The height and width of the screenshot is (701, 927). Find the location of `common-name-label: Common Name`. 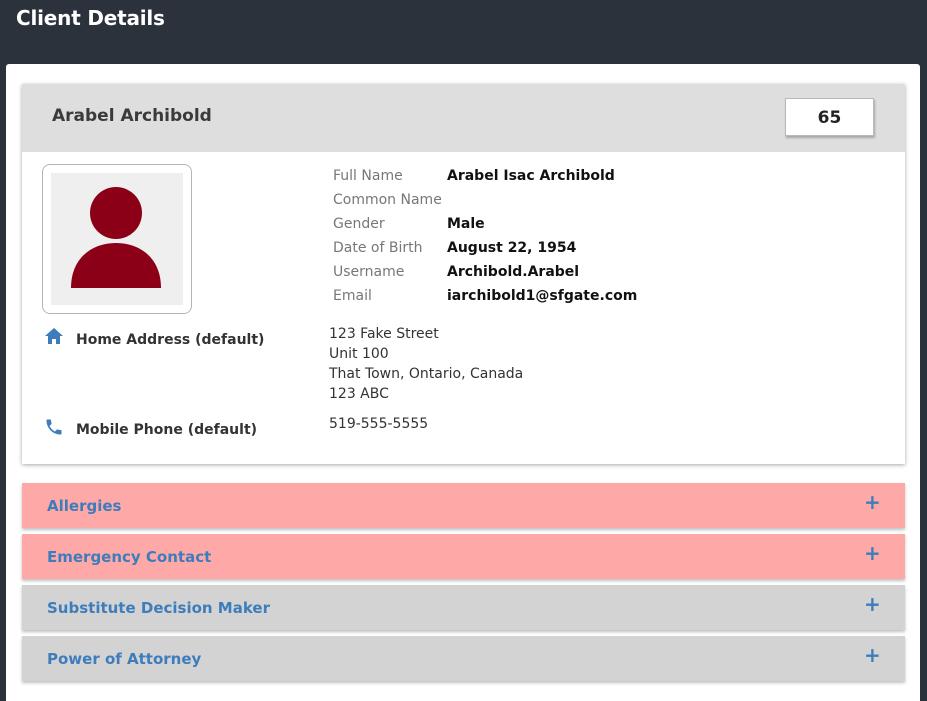

common-name-label: Common Name is located at coordinates (387, 200).